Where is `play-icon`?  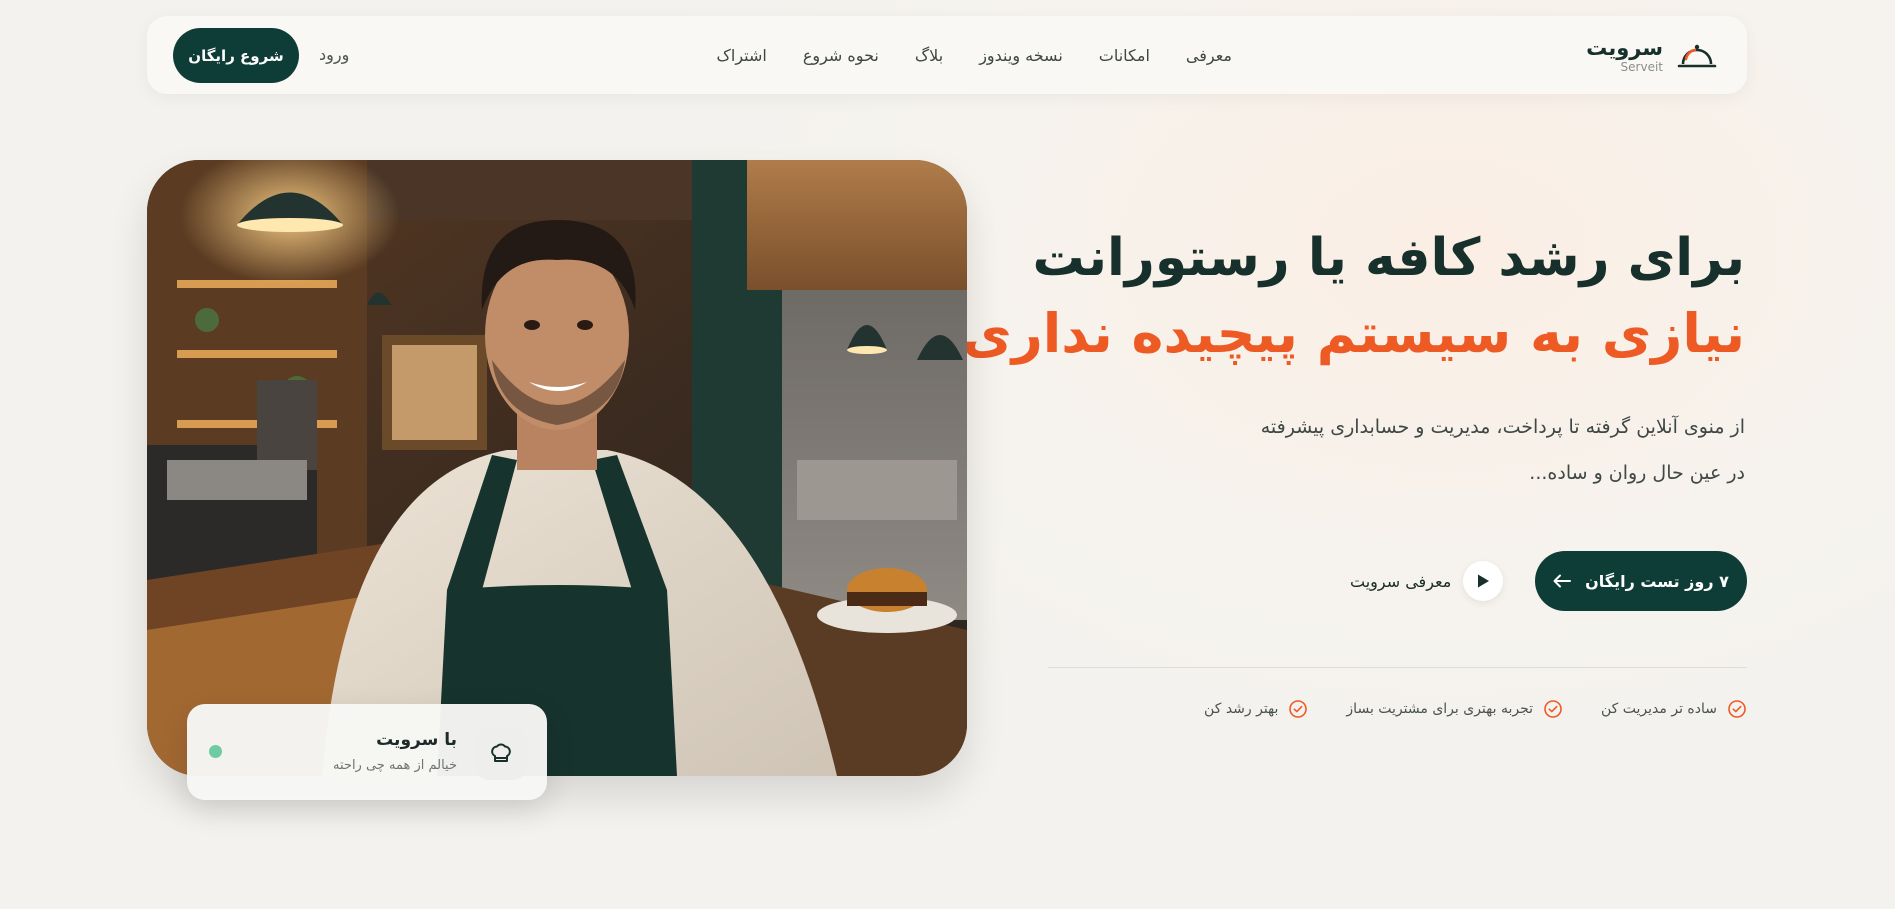 play-icon is located at coordinates (1484, 581).